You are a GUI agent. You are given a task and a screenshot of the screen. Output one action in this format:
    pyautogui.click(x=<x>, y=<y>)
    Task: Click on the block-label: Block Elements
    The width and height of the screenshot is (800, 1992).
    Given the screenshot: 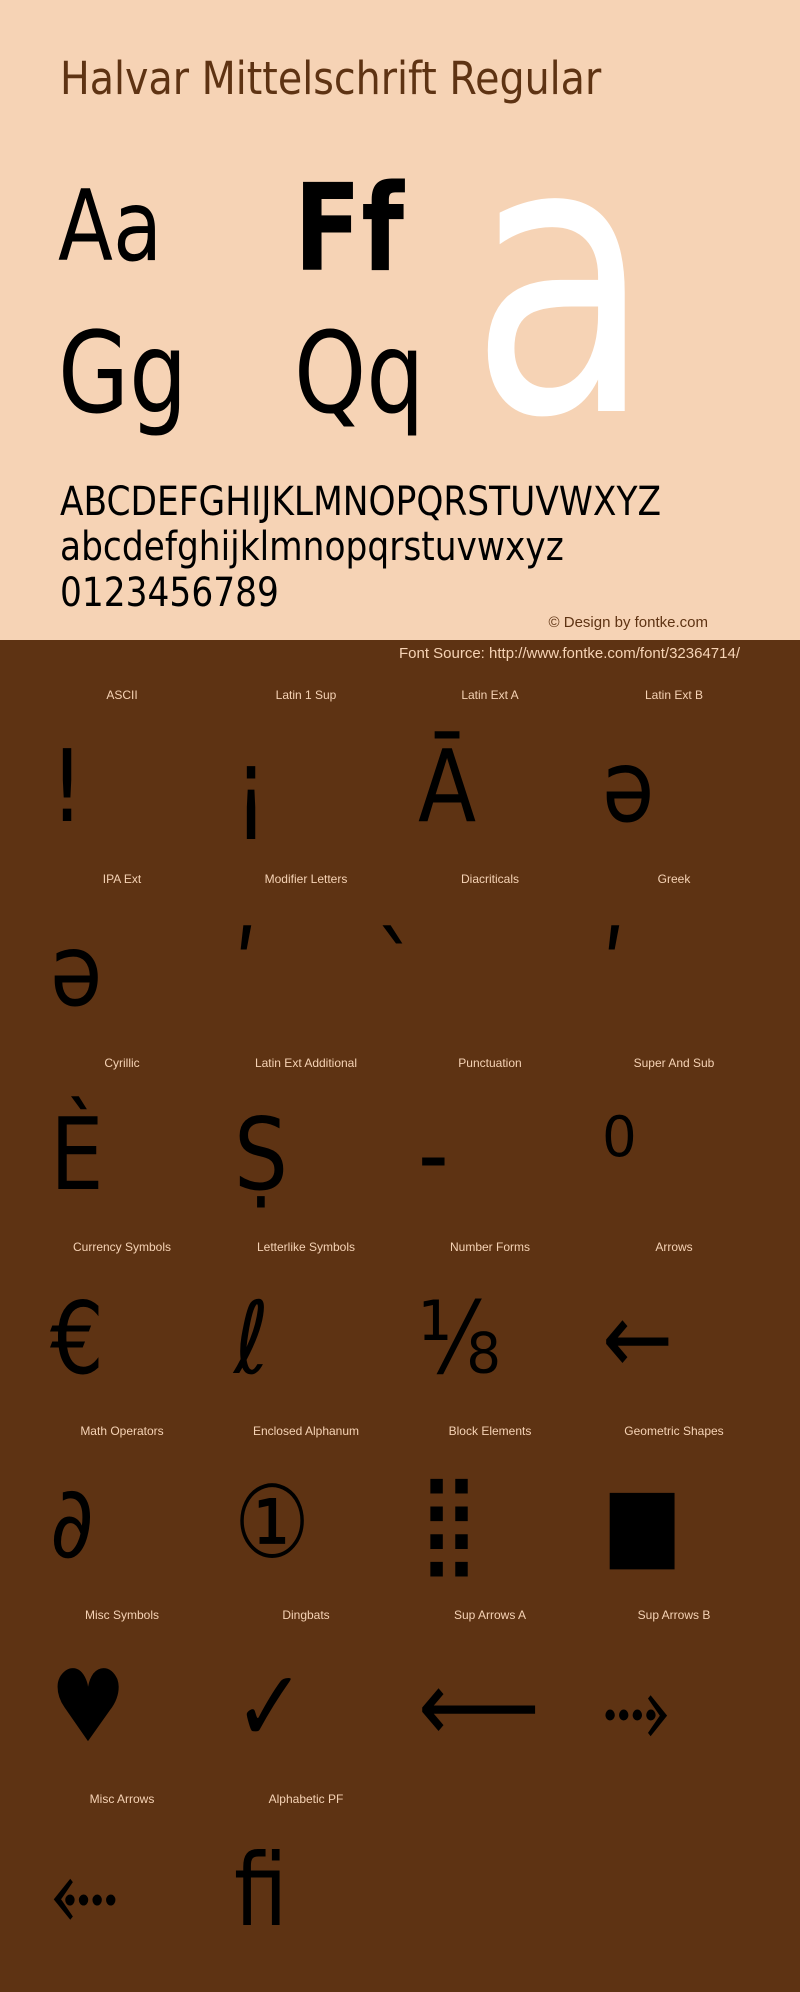 What is the action you would take?
    pyautogui.click(x=490, y=1431)
    